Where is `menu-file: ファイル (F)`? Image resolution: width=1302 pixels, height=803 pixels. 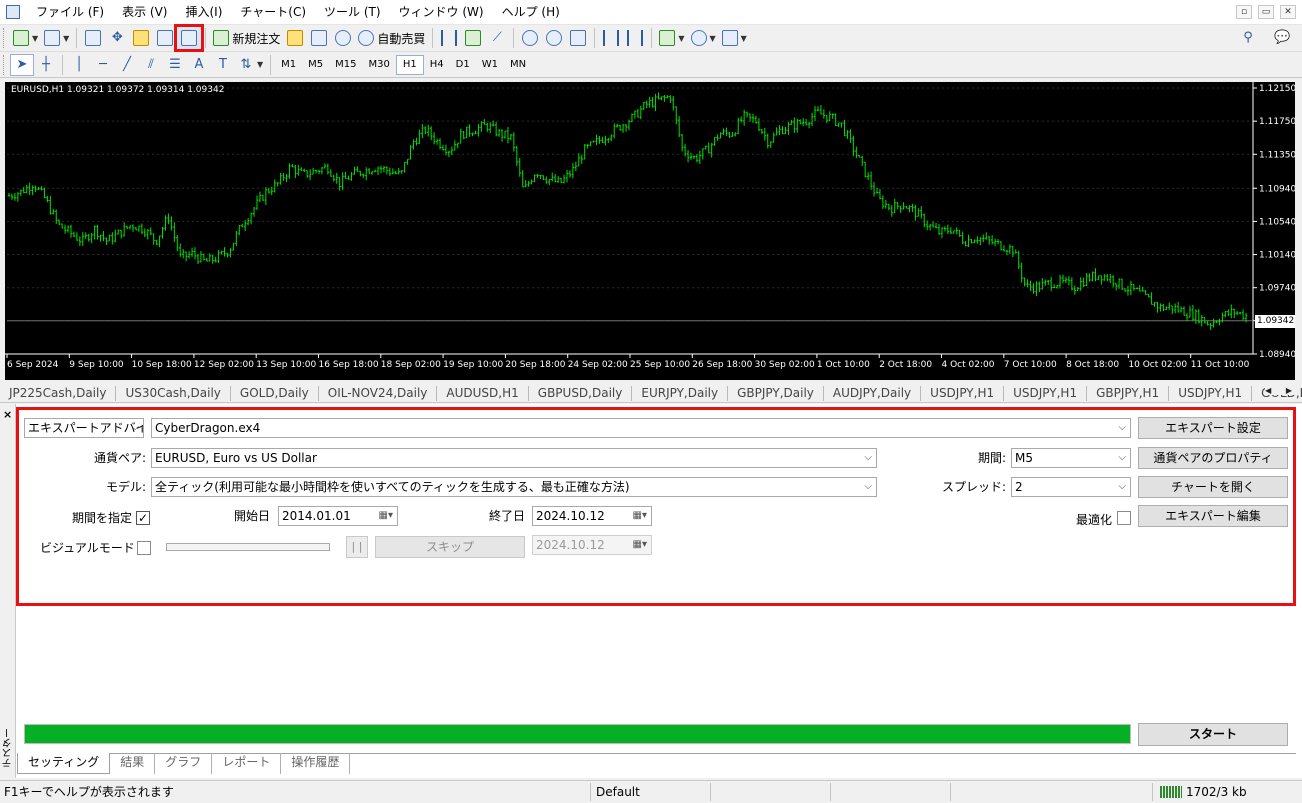
menu-file: ファイル (F) is located at coordinates (71, 12).